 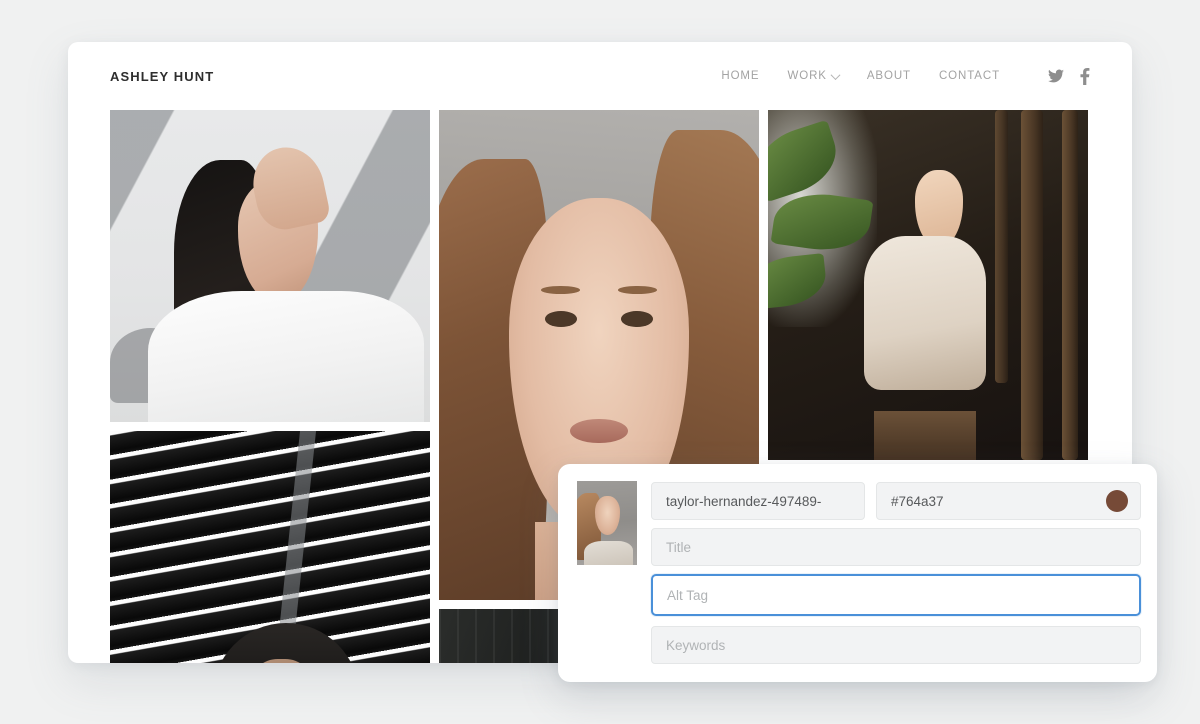 I want to click on main-nav: HOME WORK ABOUT CONTACT, so click(x=905, y=76).